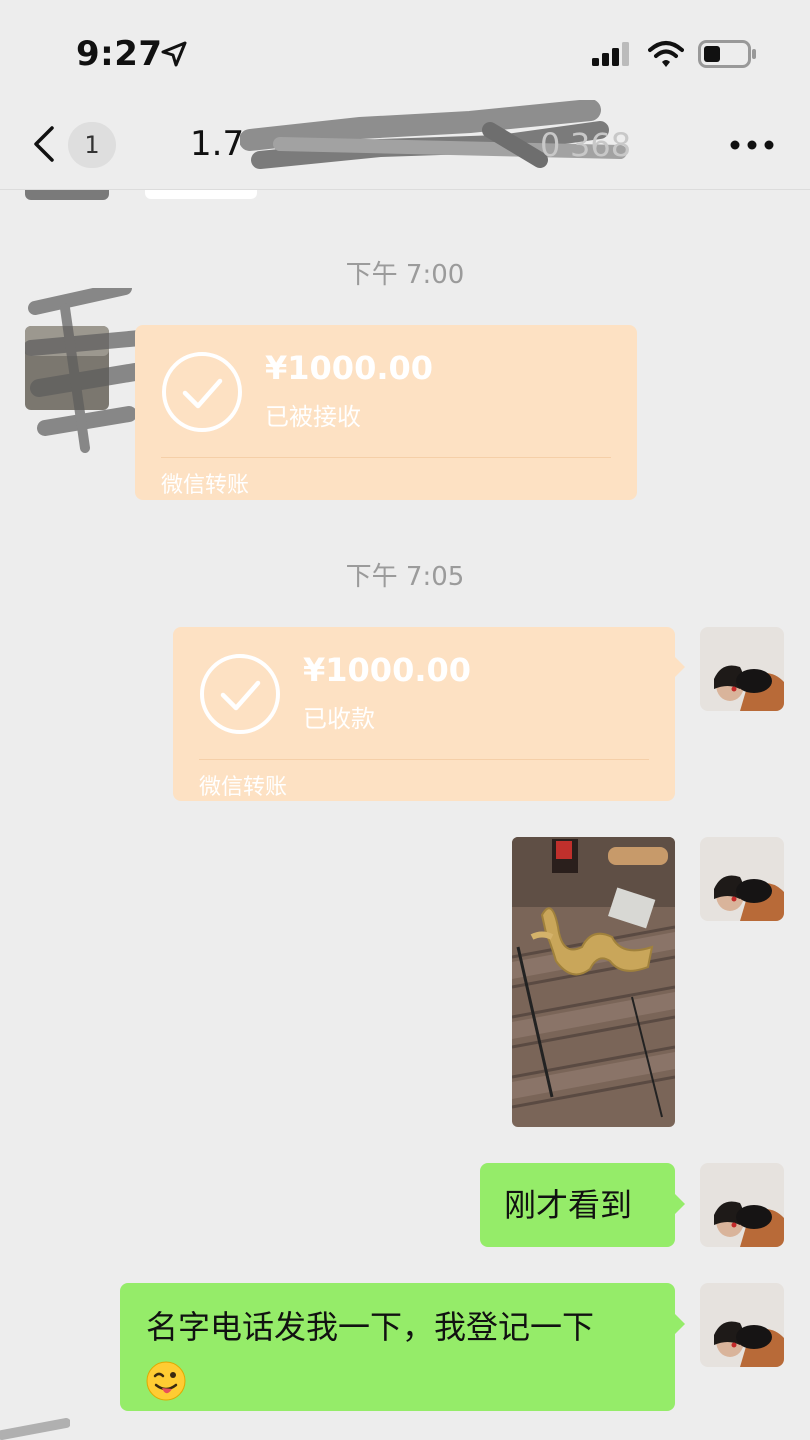 This screenshot has width=810, height=1440. Describe the element at coordinates (370, 1327) in the screenshot. I see `message-text: 名字电话发我一下，我登记一下` at that location.